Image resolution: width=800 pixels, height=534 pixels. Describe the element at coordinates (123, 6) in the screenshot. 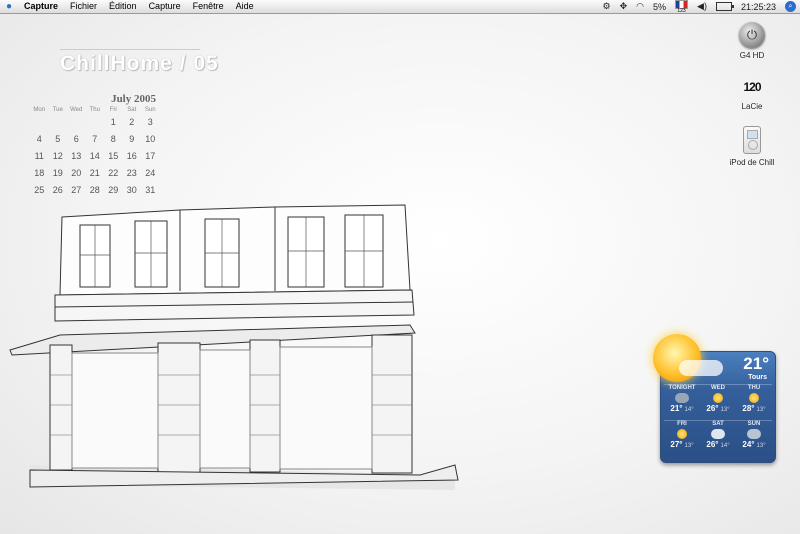

I see `menu-edition: Édition` at that location.